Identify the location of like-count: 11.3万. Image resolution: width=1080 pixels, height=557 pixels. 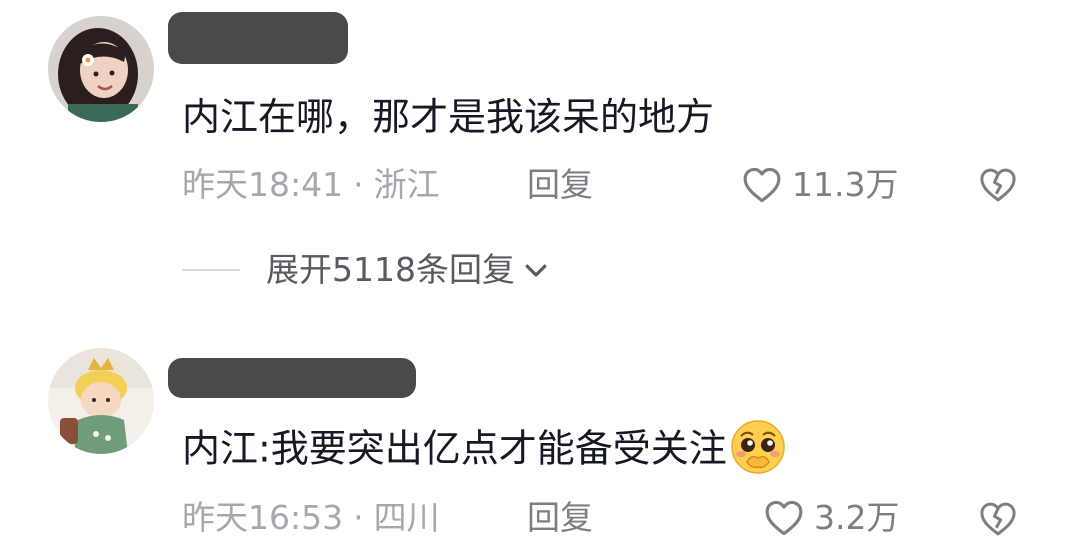
(845, 184).